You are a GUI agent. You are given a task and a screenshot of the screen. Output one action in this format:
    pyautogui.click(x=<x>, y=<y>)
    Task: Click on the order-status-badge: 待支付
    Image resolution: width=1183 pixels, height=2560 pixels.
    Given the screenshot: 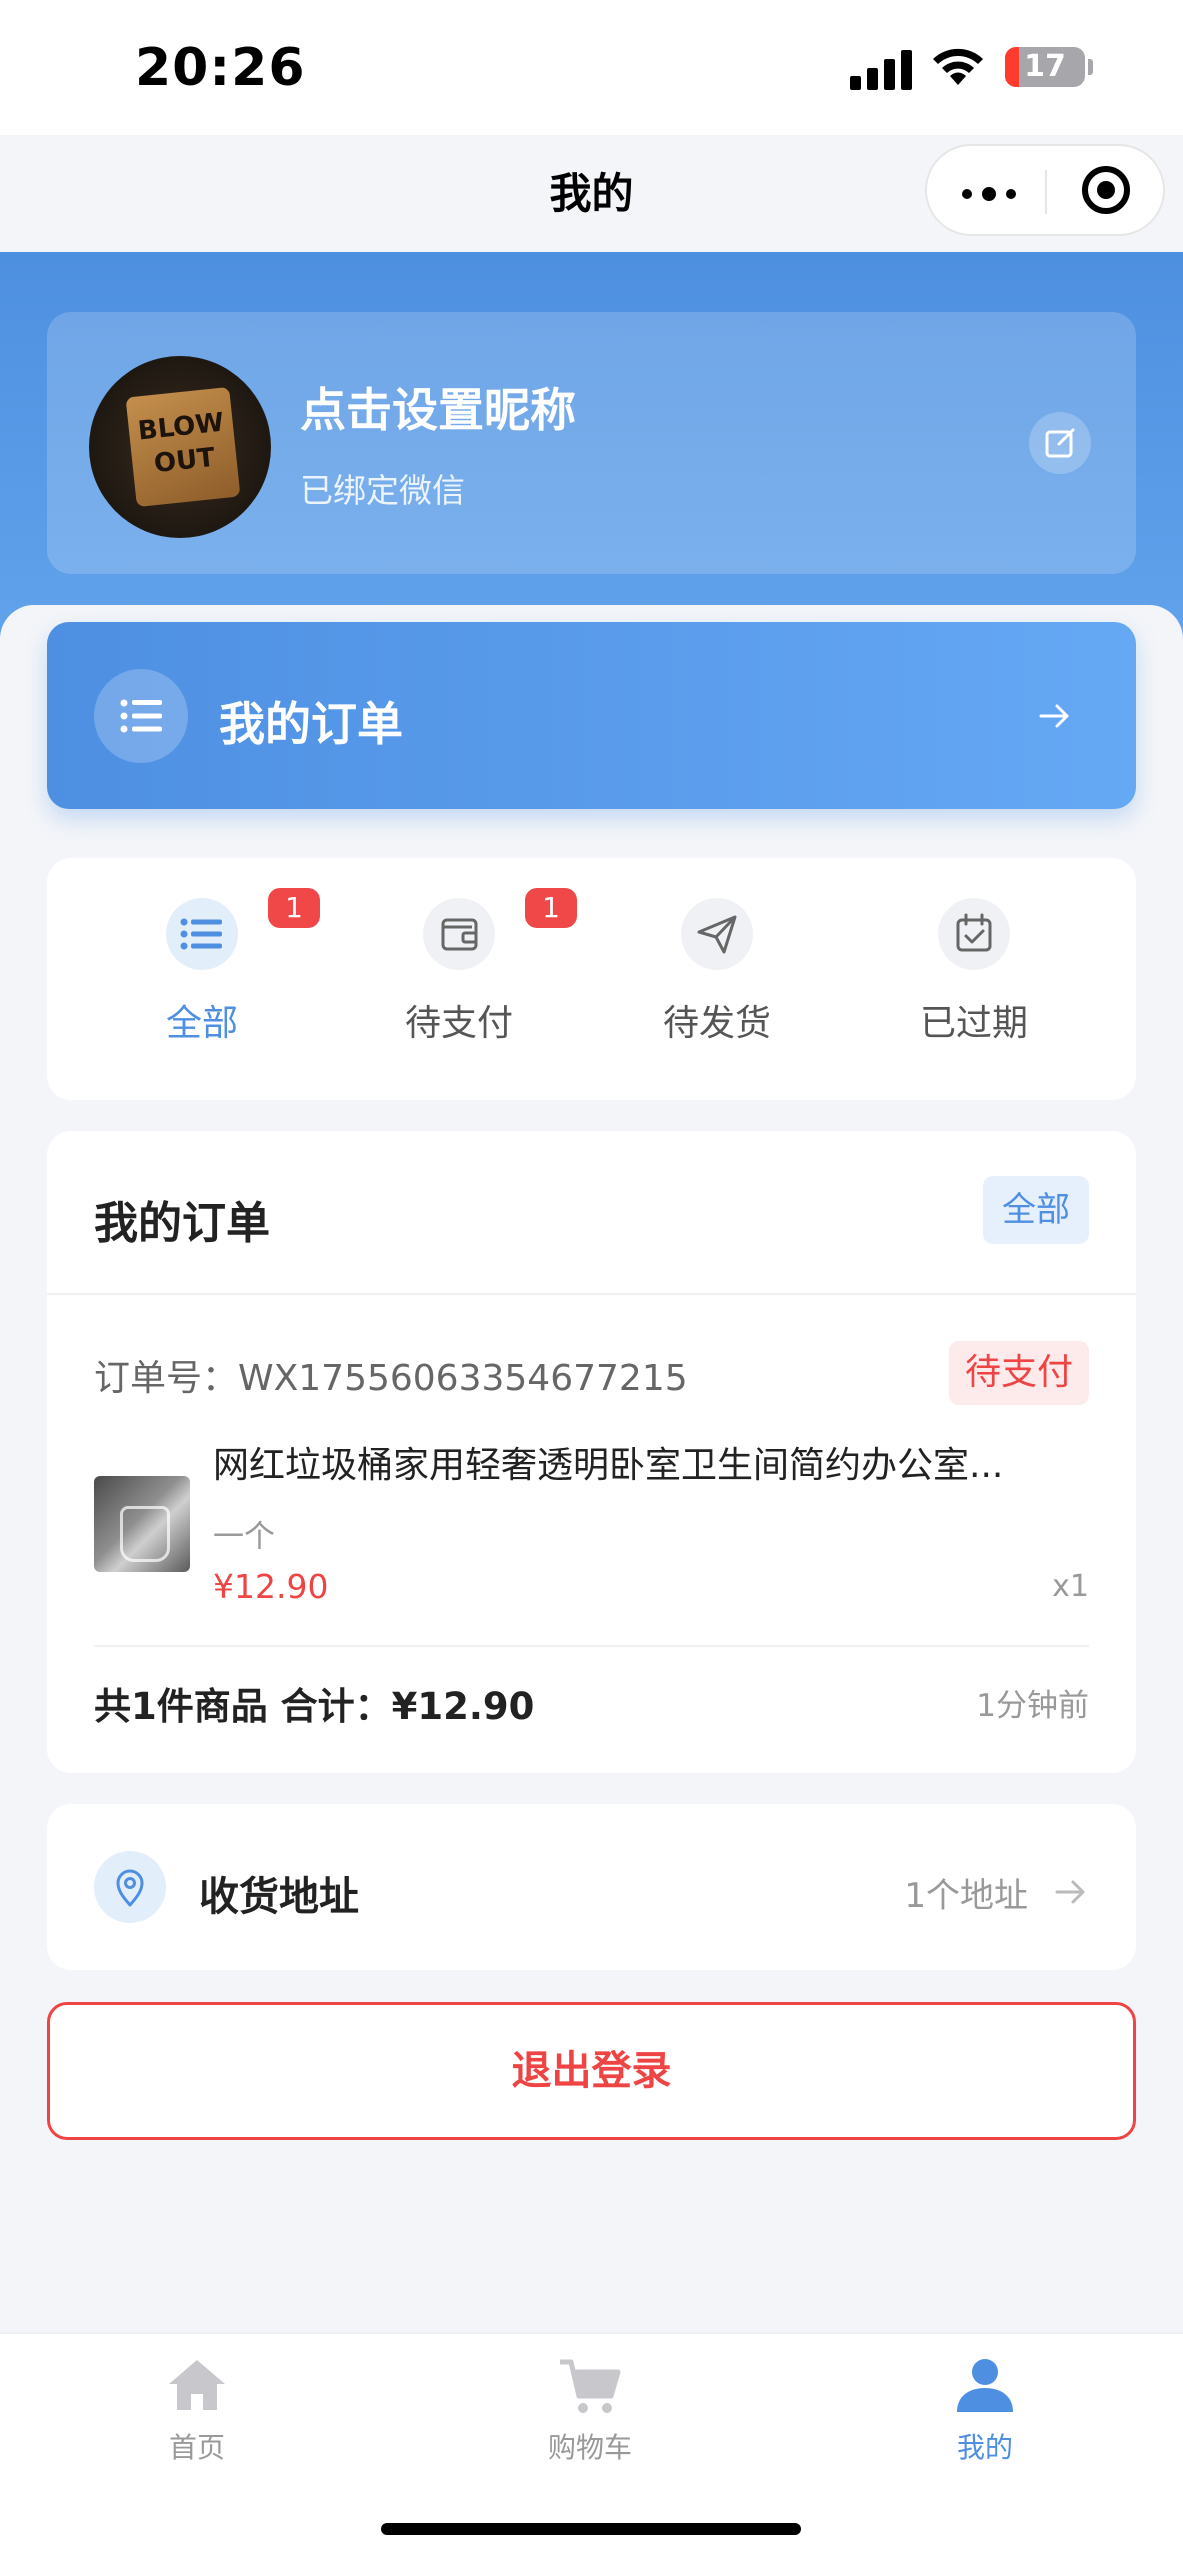 What is the action you would take?
    pyautogui.click(x=1019, y=1373)
    